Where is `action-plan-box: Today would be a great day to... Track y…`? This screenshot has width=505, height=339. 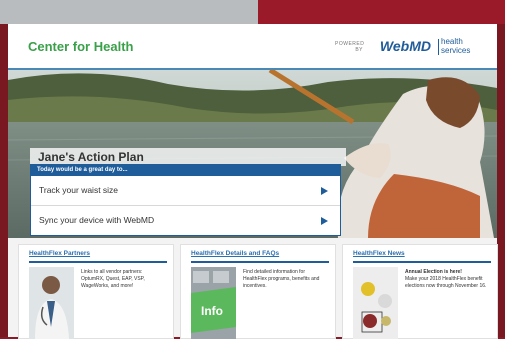
action-plan-box: Today would be a great day to... Track y… is located at coordinates (185, 200).